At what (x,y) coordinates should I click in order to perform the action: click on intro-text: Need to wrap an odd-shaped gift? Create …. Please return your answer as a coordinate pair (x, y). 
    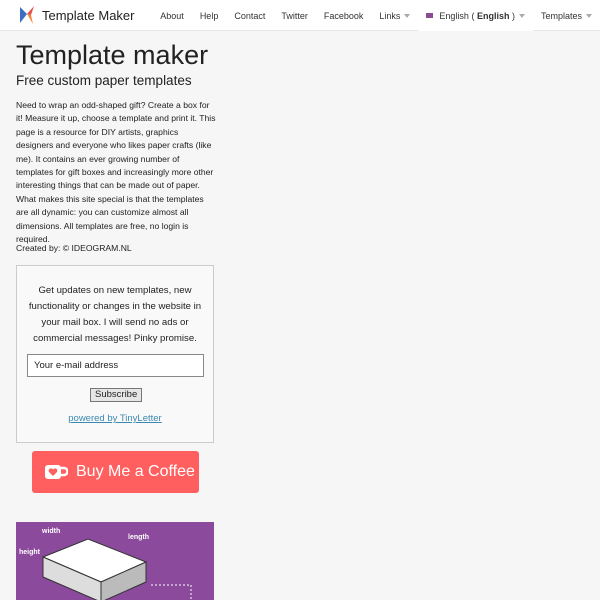
    Looking at the image, I should click on (116, 172).